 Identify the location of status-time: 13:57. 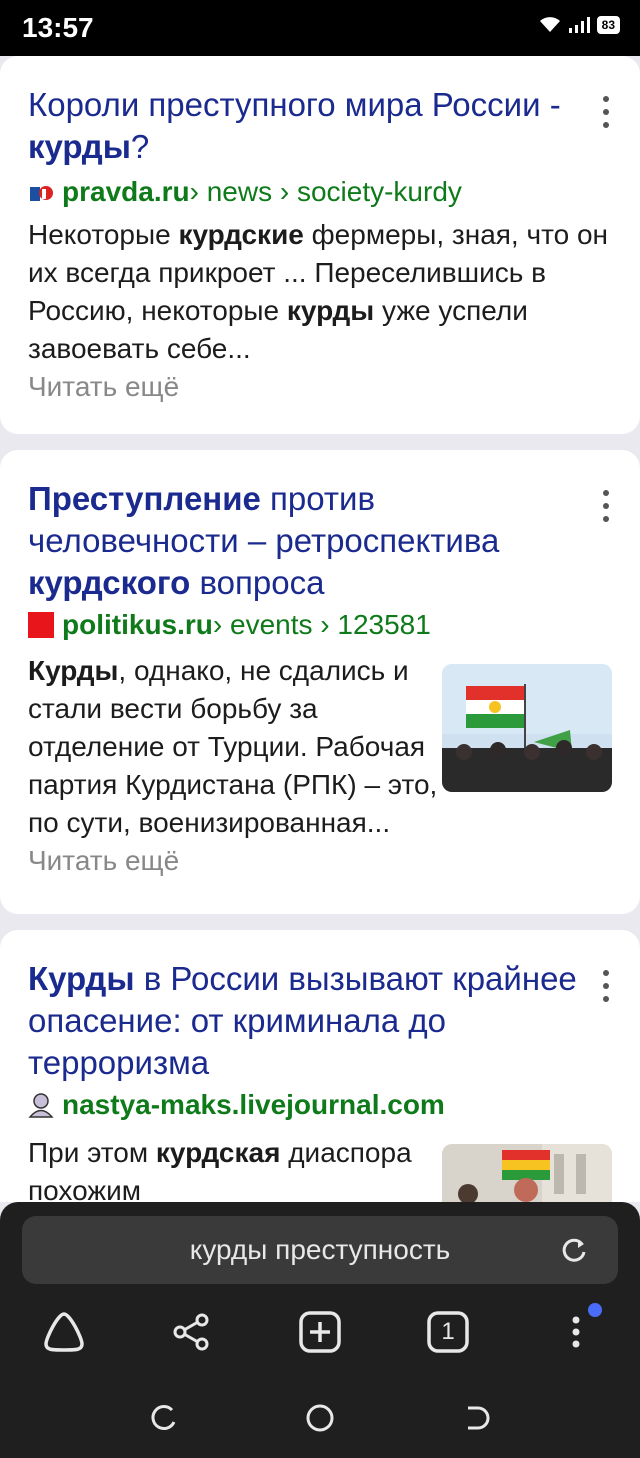
(58, 27).